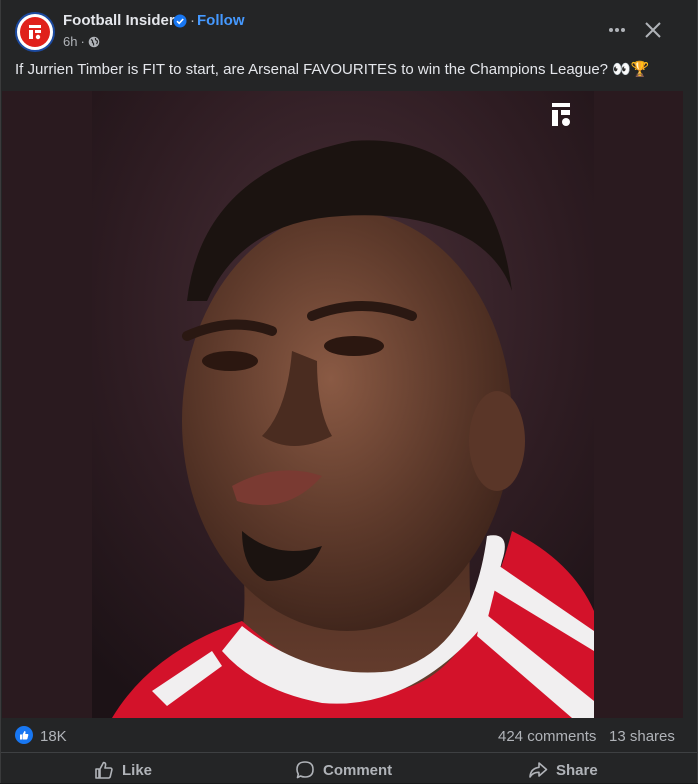 This screenshot has width=698, height=784. What do you see at coordinates (538, 770) in the screenshot?
I see `share-icon` at bounding box center [538, 770].